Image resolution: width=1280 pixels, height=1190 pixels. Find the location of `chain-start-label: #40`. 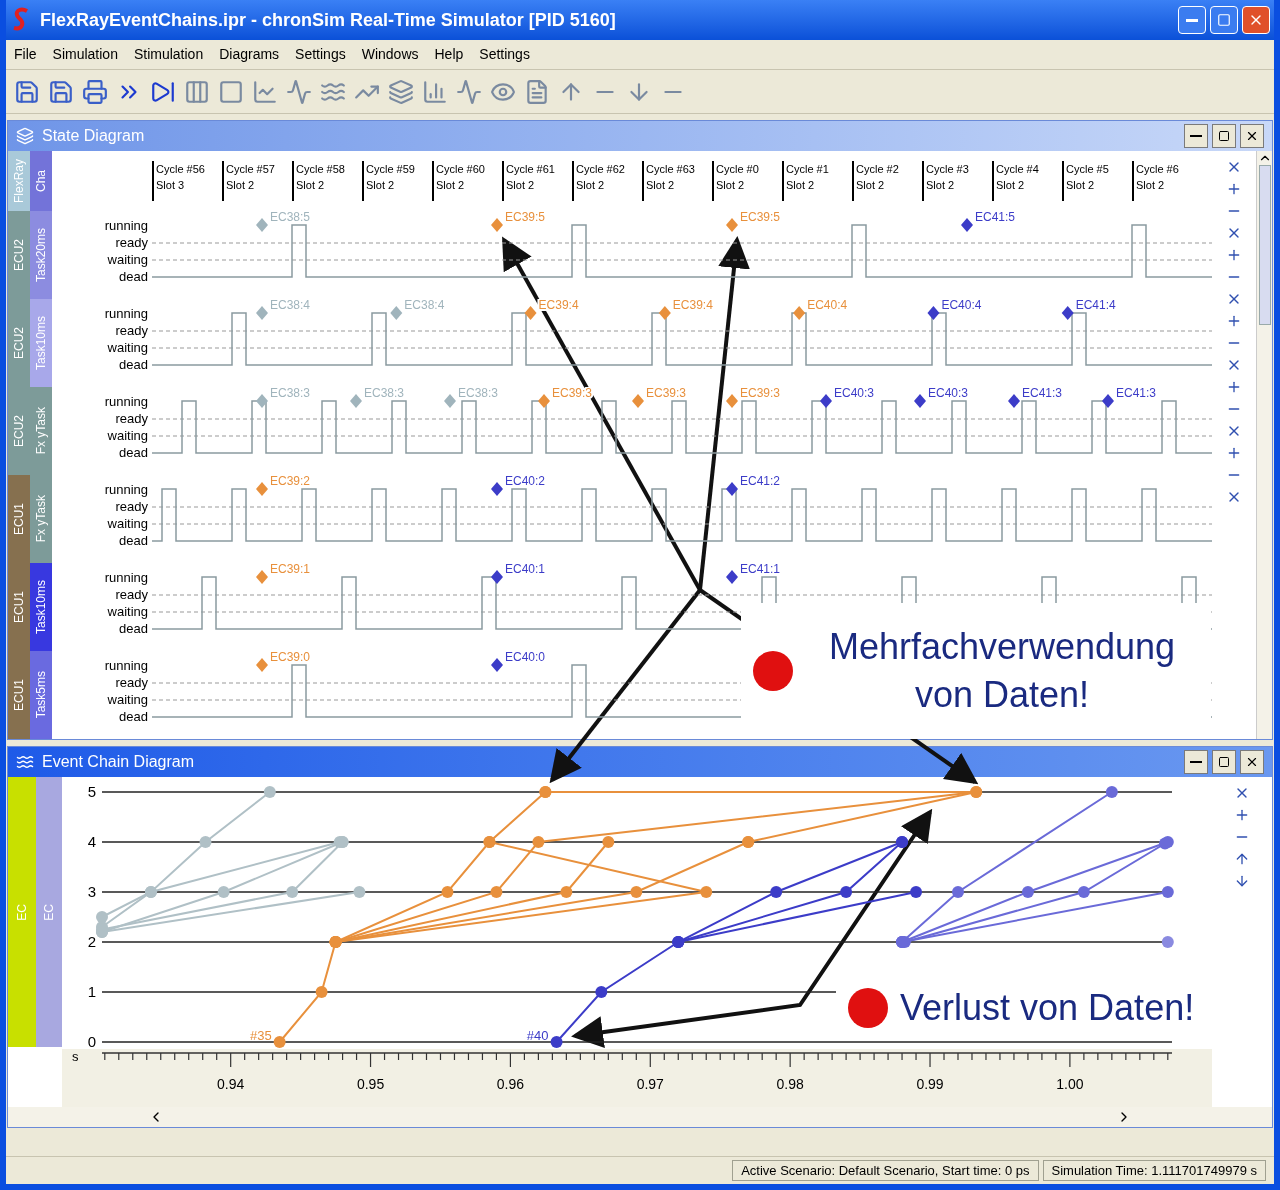

chain-start-label: #40 is located at coordinates (537, 1035).